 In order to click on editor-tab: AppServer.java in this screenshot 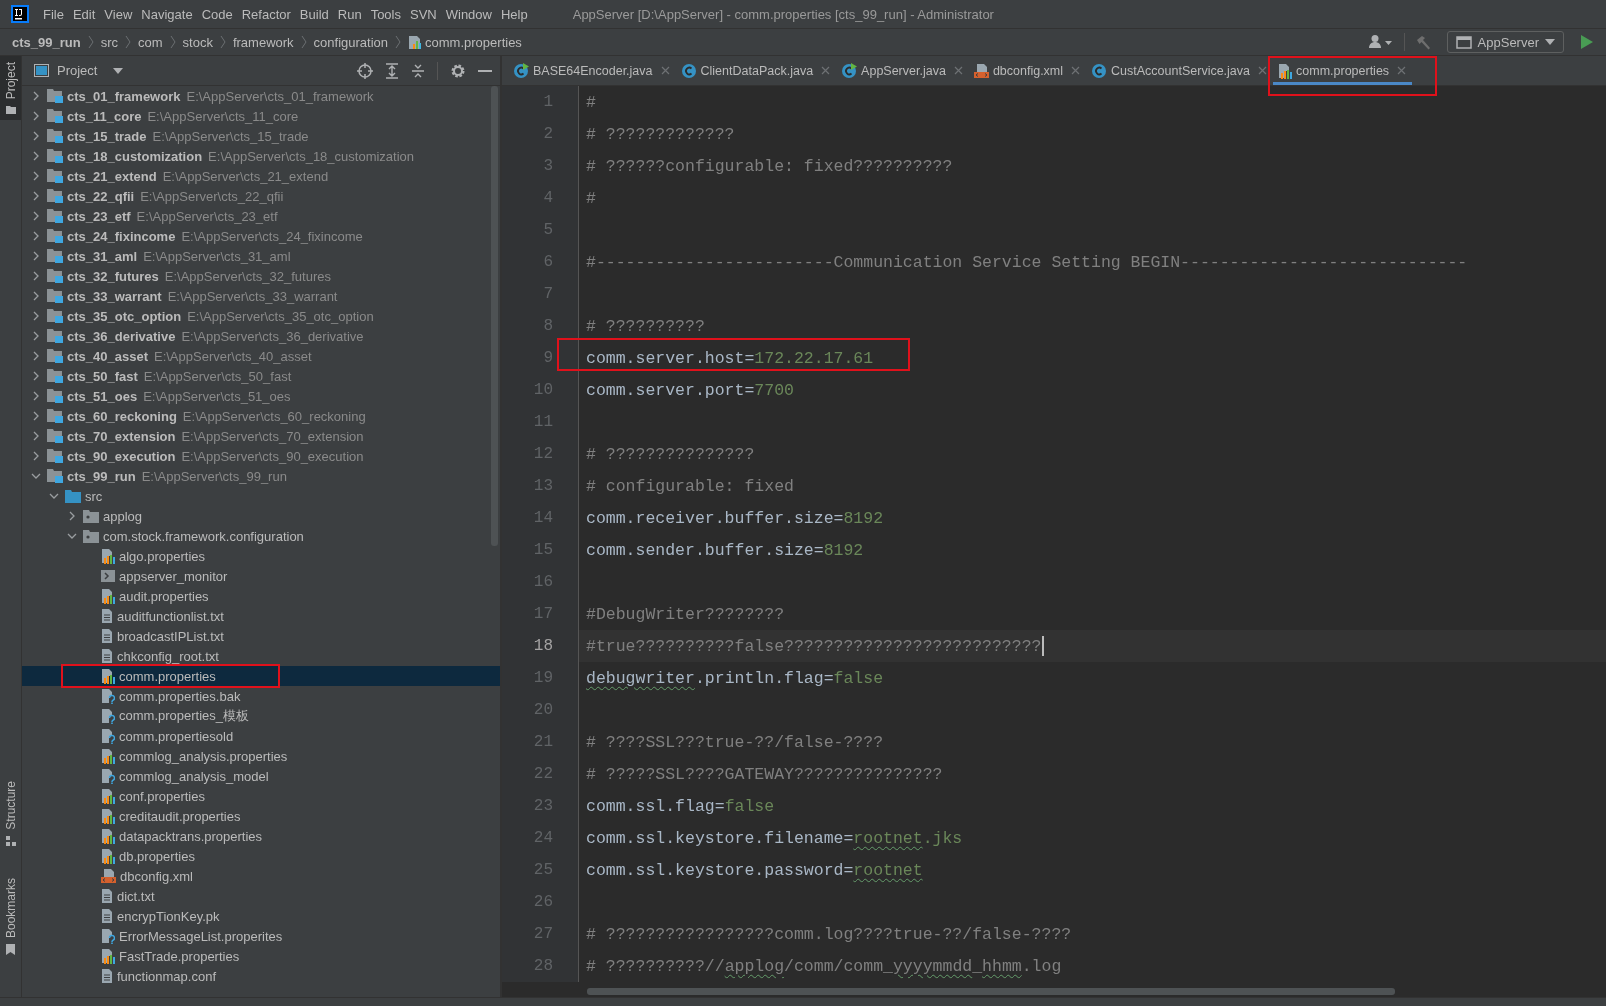, I will do `click(902, 70)`.